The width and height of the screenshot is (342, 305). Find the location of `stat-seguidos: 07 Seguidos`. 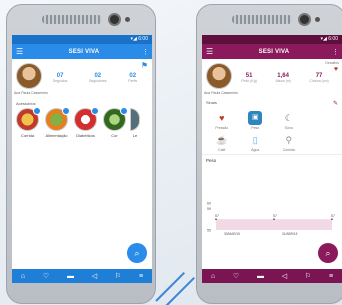

stat-seguidos: 07 Seguidos is located at coordinates (60, 78).